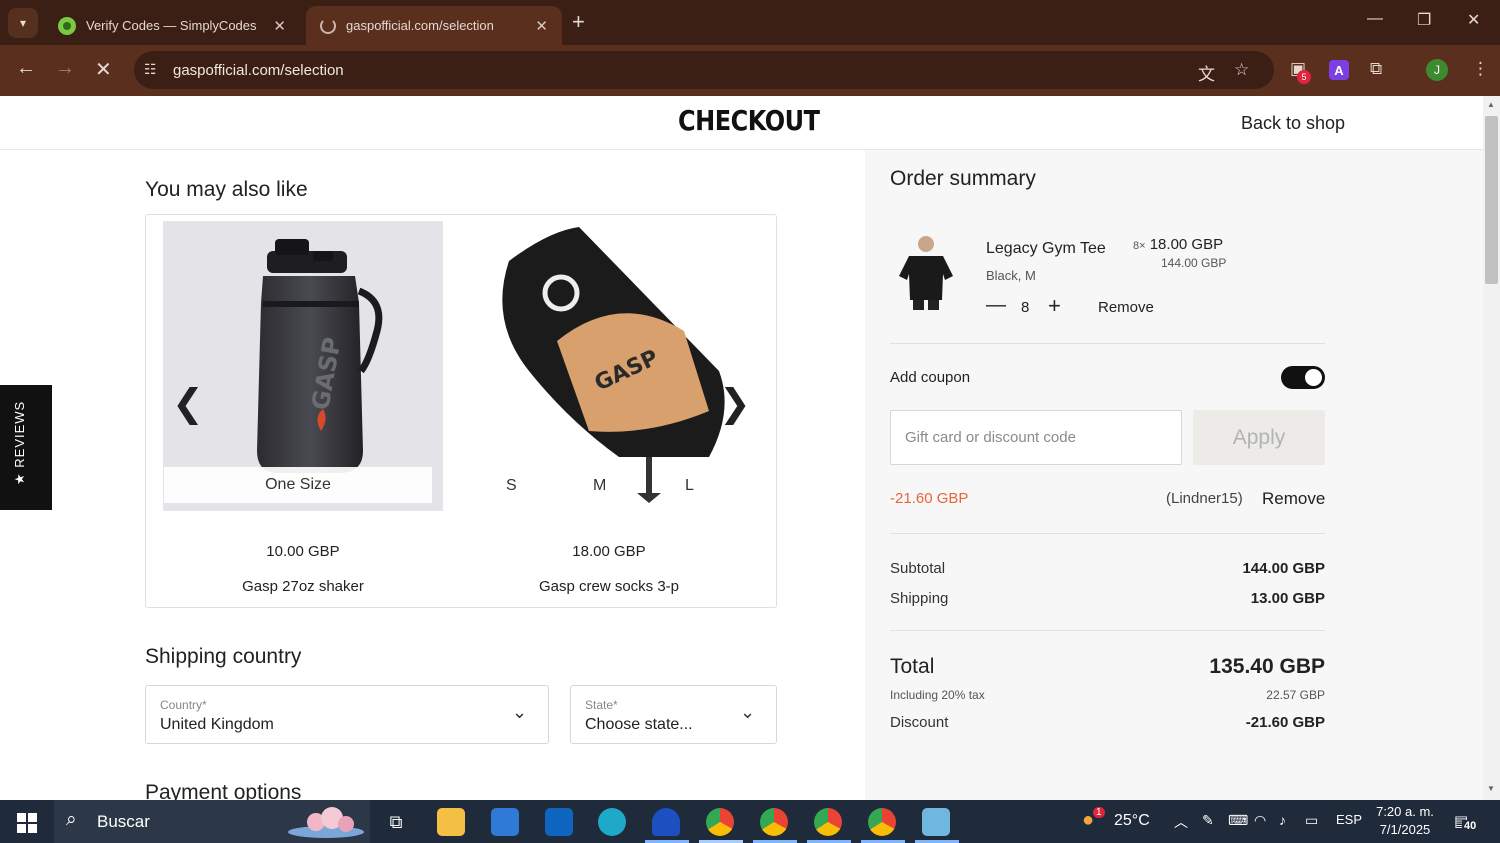 Image resolution: width=1500 pixels, height=843 pixels. I want to click on tab-simplycodes: Verify Codes — SimplyCodes ✕, so click(172, 25).